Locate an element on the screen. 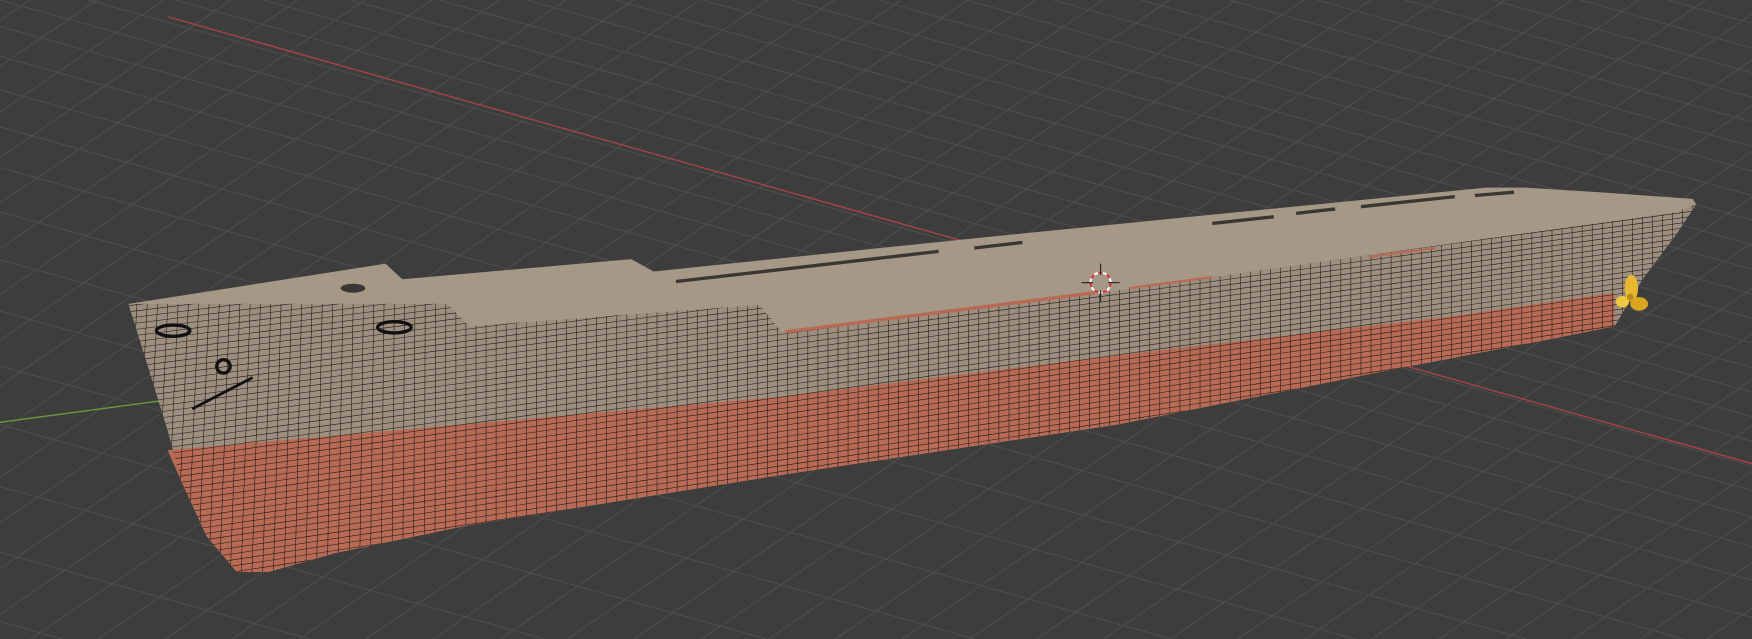 The image size is (1752, 639). deck-hatch is located at coordinates (353, 288).